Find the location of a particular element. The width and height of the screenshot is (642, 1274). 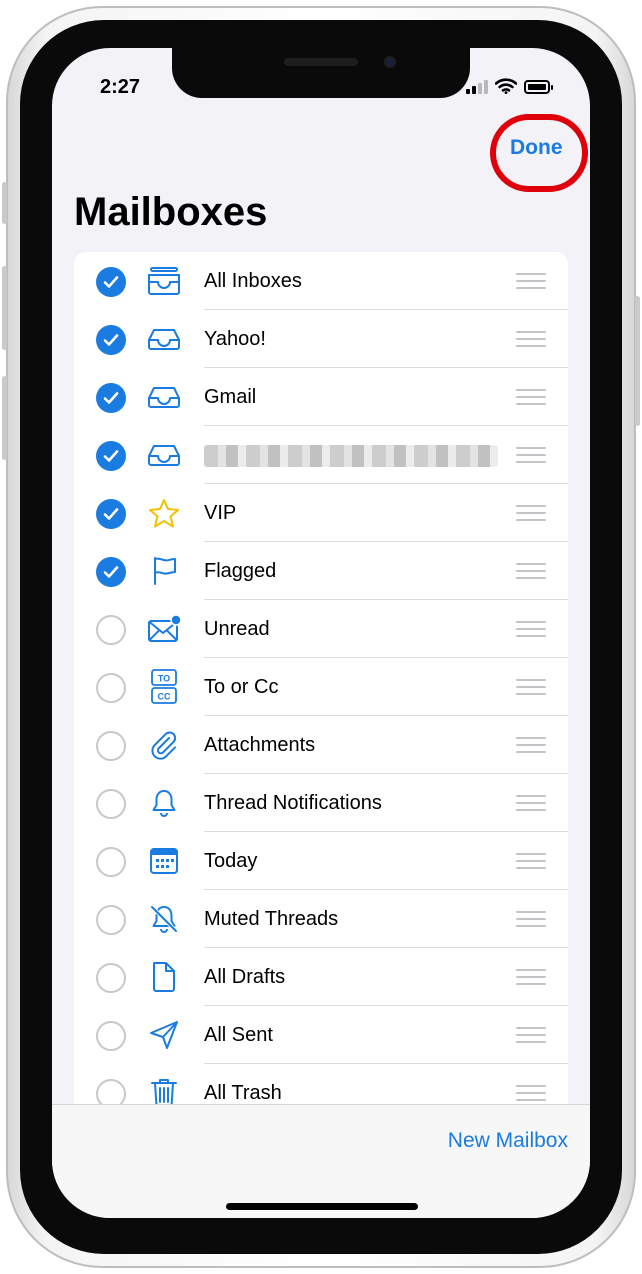

status-time: 2:27 is located at coordinates (120, 87).